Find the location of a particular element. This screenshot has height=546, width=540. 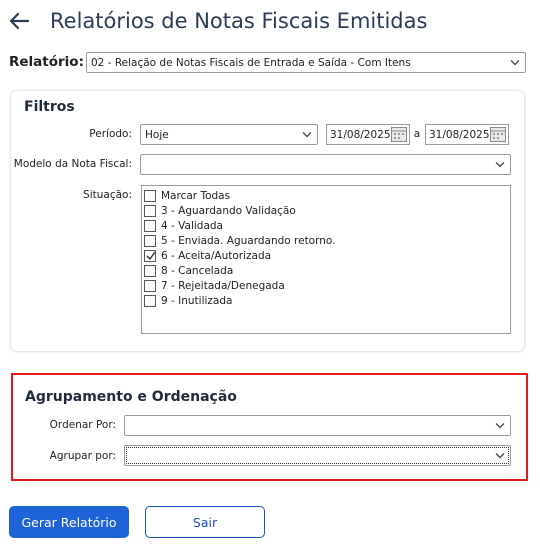

page-title: Relatórios de Notas Fiscais Emitidas is located at coordinates (239, 21).